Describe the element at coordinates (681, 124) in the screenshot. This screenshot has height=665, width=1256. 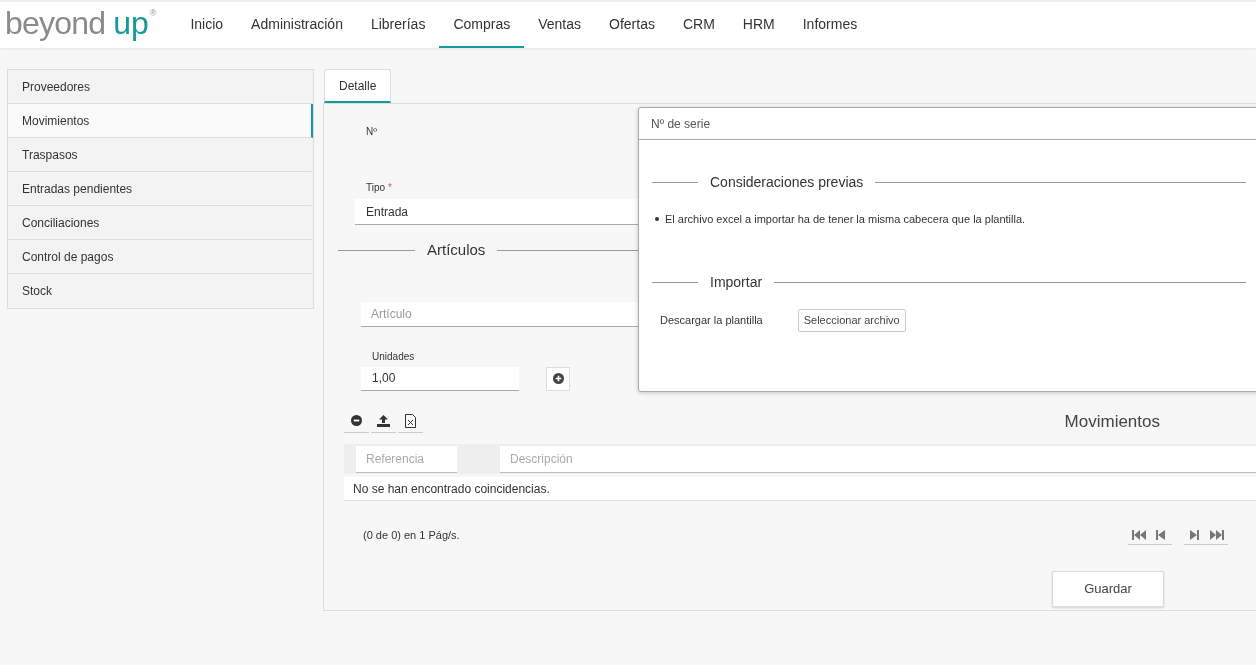
I see `dialog-title: Nº de serie` at that location.